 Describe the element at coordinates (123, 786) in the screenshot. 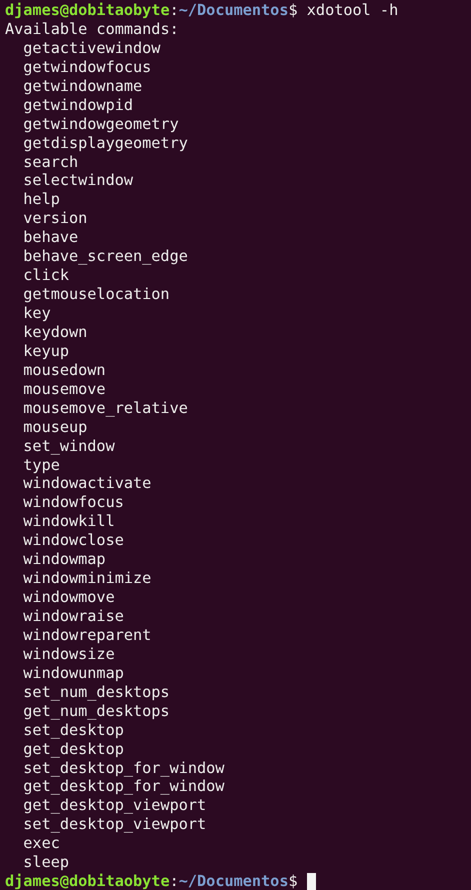

I see `command-name: get_desktop_for_window` at that location.